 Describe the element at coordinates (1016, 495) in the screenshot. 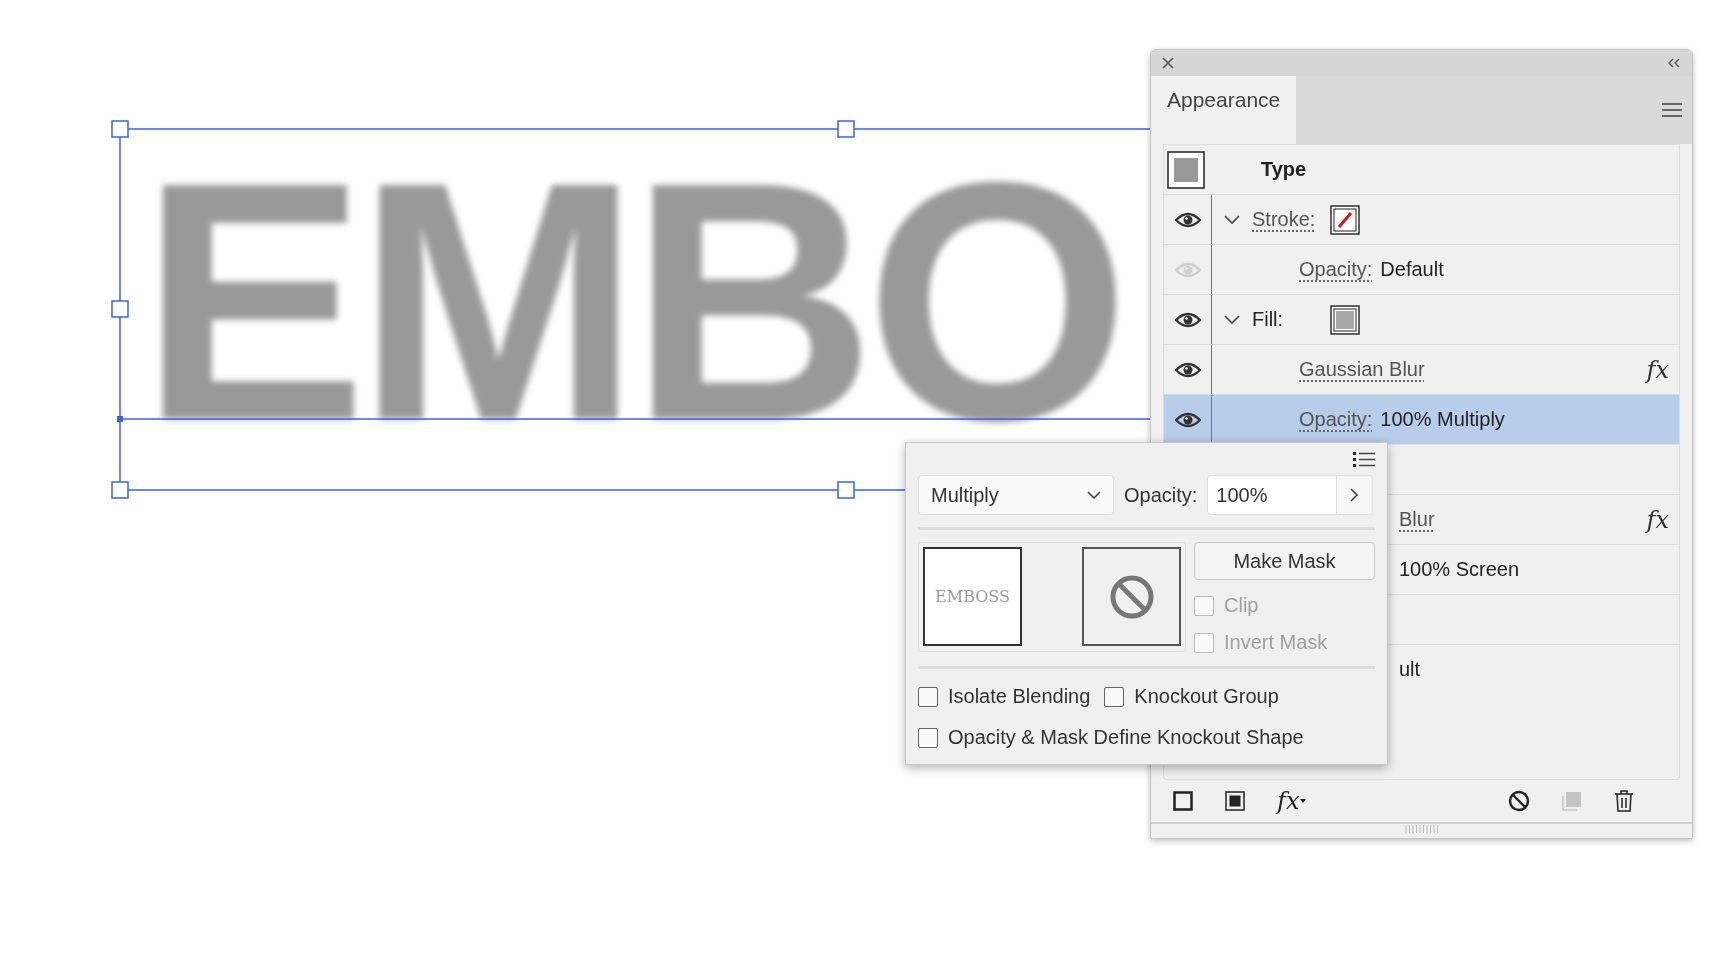

I see `blend-mode-dropdown: Multiply` at that location.